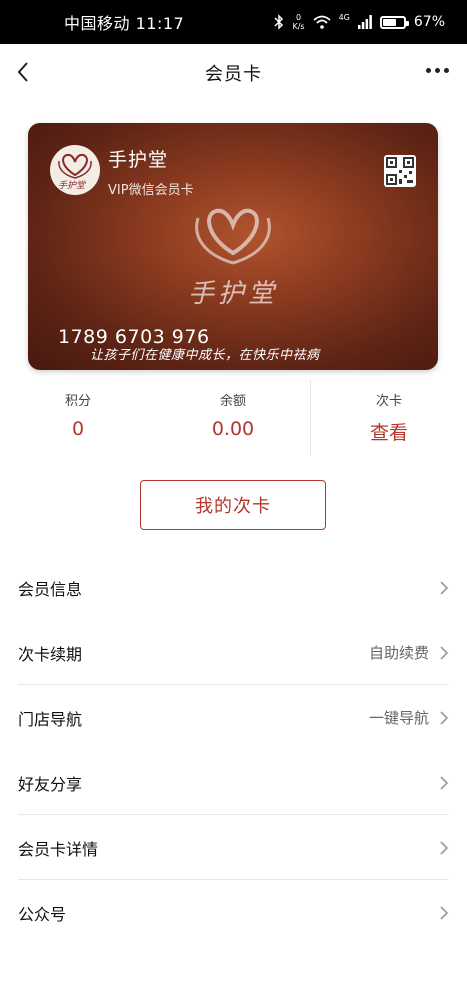 Image resolution: width=467 pixels, height=1000 pixels. I want to click on balance-stat: 余额 0.00, so click(233, 410).